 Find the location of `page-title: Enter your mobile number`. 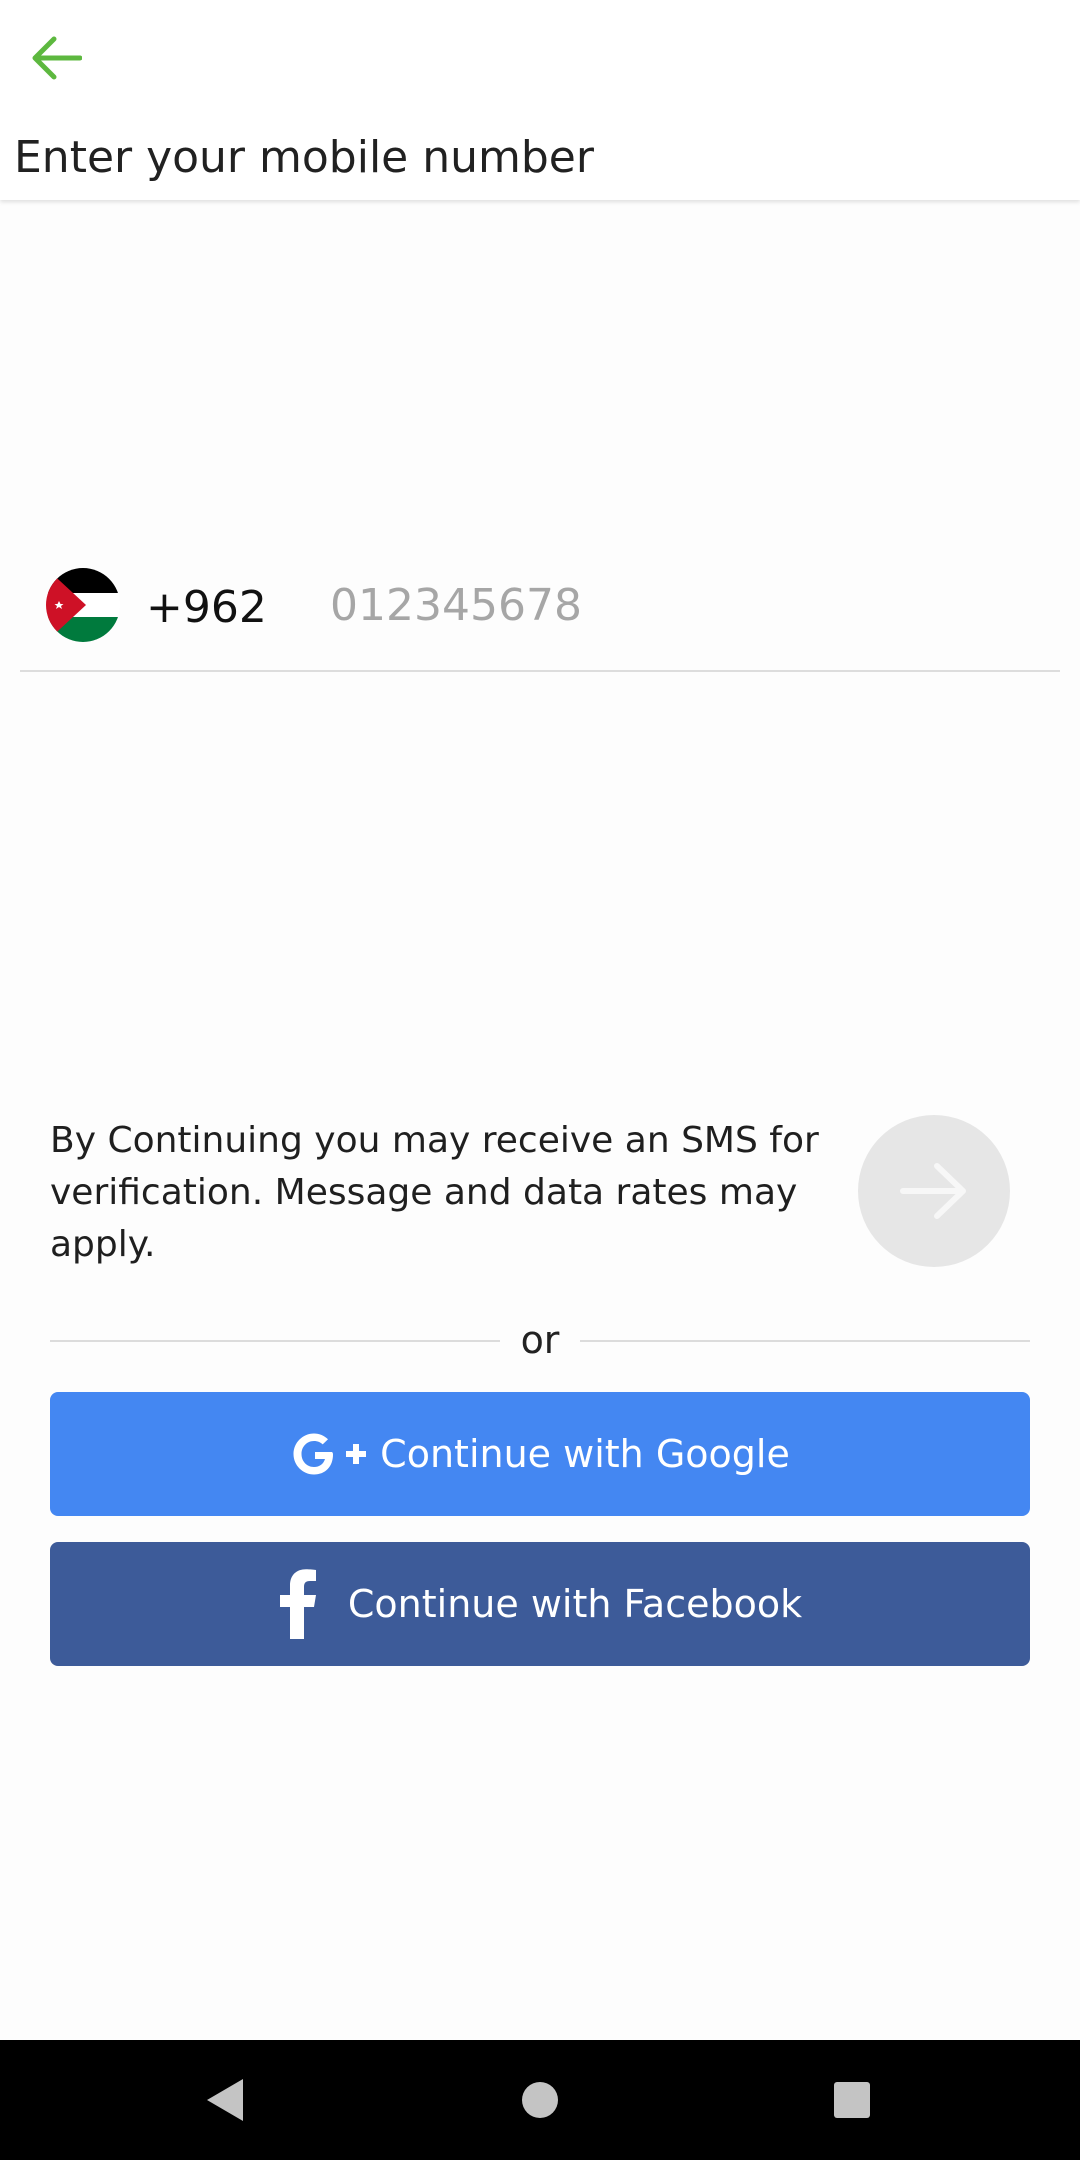

page-title: Enter your mobile number is located at coordinates (304, 157).